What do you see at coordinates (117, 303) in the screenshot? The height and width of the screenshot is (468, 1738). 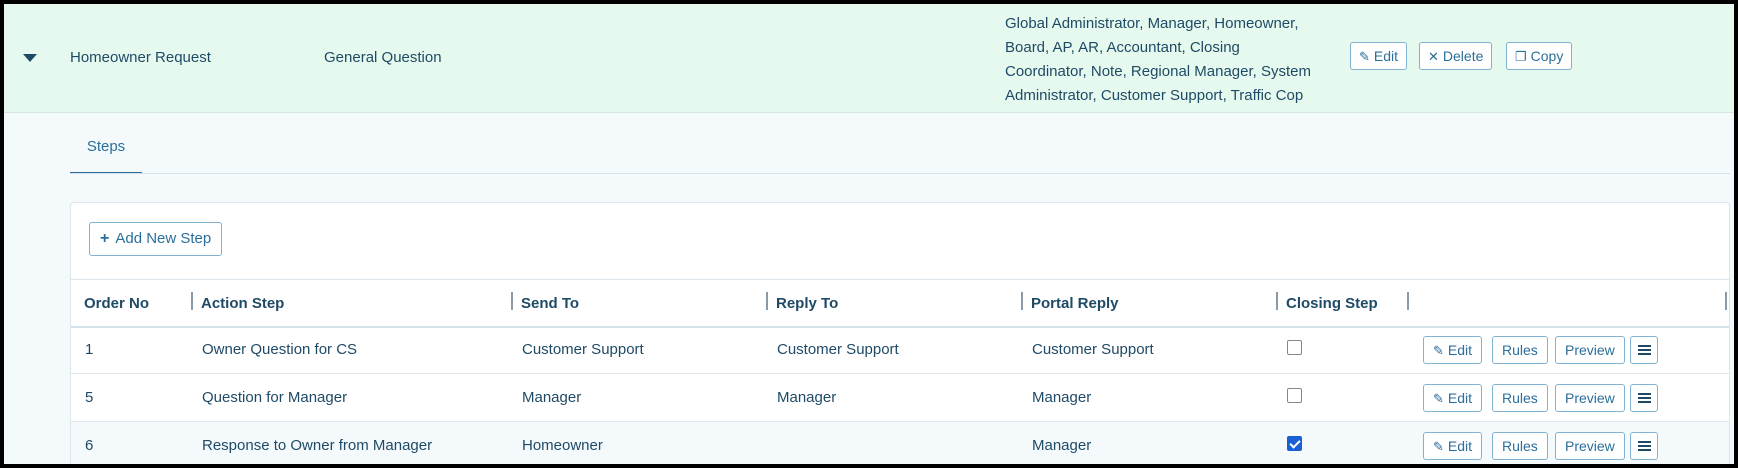 I see `col-order-no: Order No` at bounding box center [117, 303].